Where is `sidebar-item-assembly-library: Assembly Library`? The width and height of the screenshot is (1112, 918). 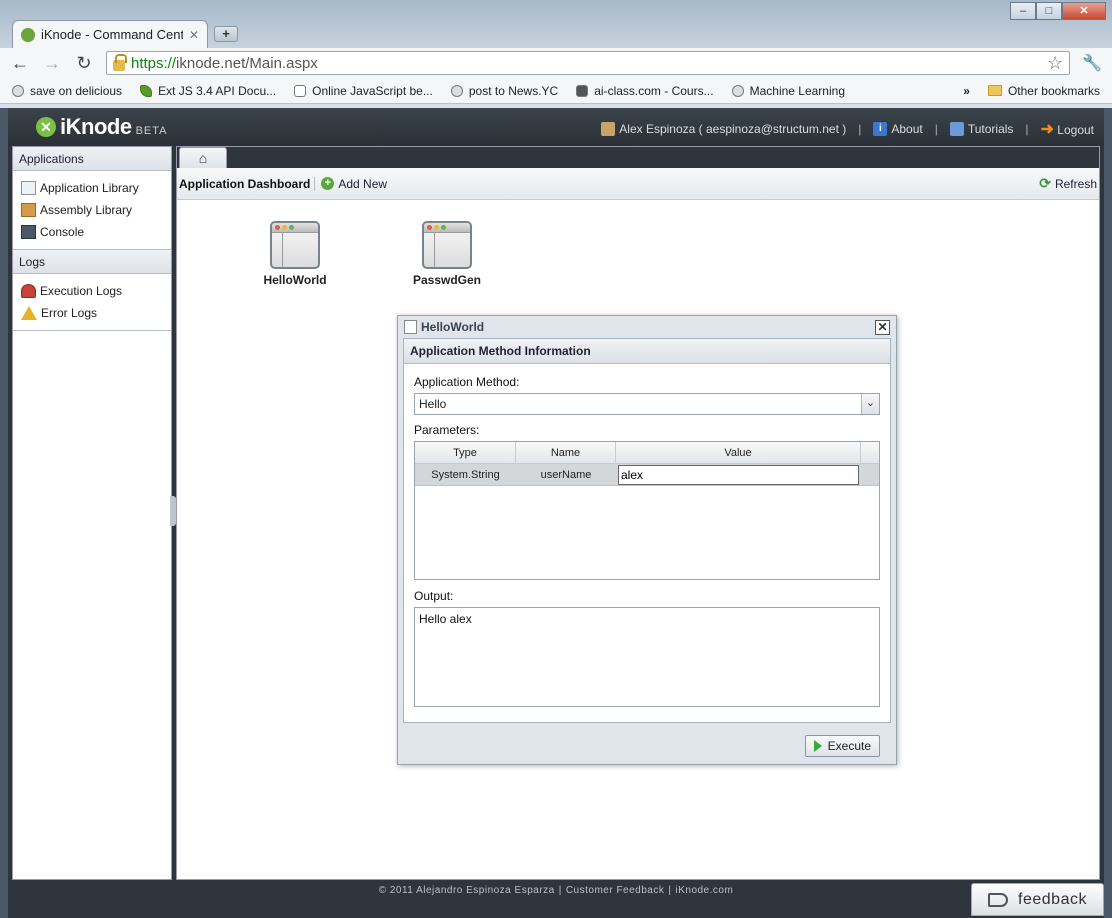 sidebar-item-assembly-library: Assembly Library is located at coordinates (92, 210).